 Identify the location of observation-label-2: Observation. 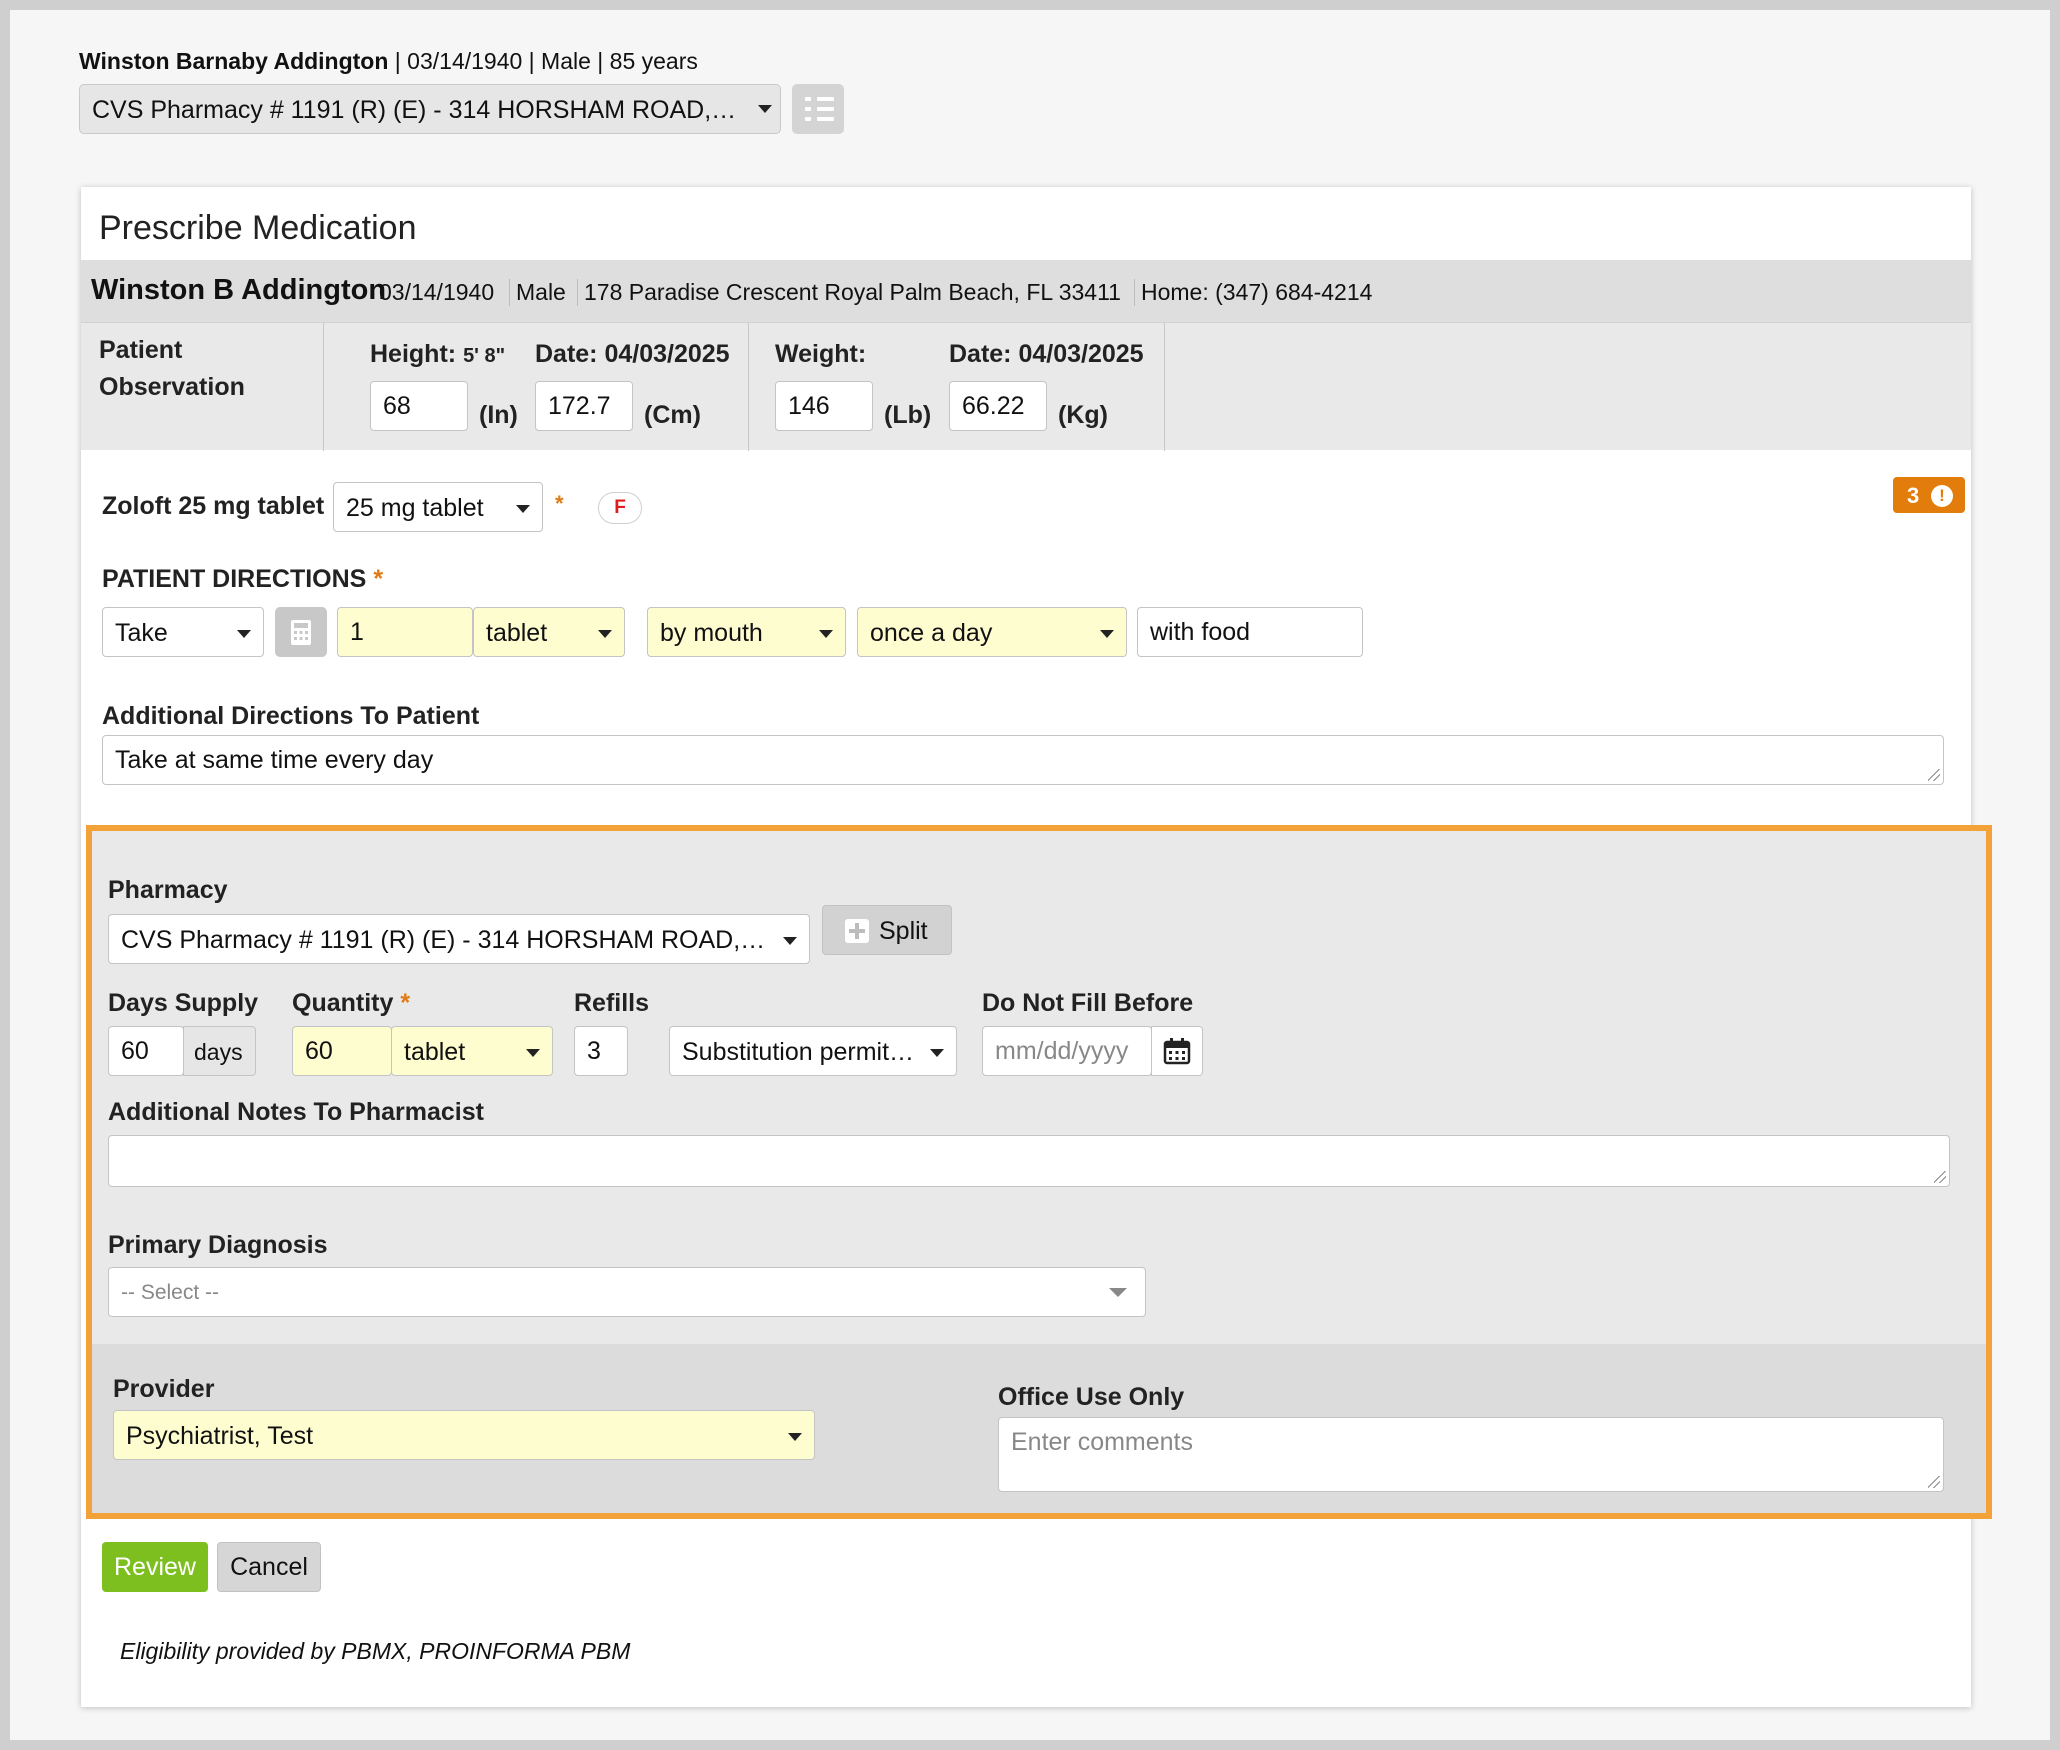
(172, 387).